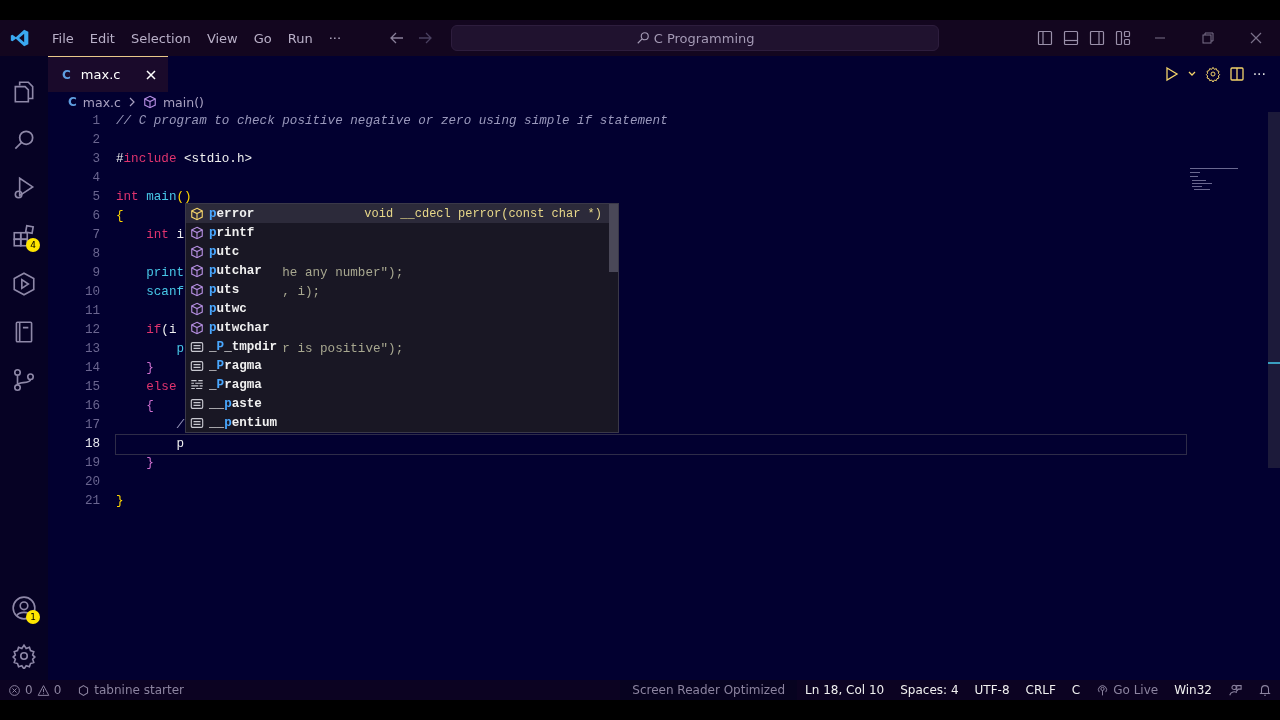 The width and height of the screenshot is (1280, 720). What do you see at coordinates (91, 406) in the screenshot?
I see `line-number: 16` at bounding box center [91, 406].